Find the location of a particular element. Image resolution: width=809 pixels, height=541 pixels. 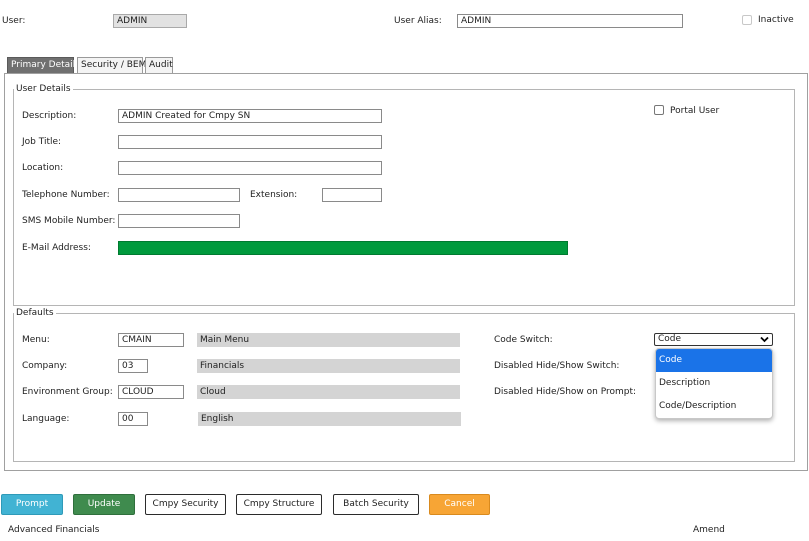

user-alias-input: ADMIN is located at coordinates (570, 21).